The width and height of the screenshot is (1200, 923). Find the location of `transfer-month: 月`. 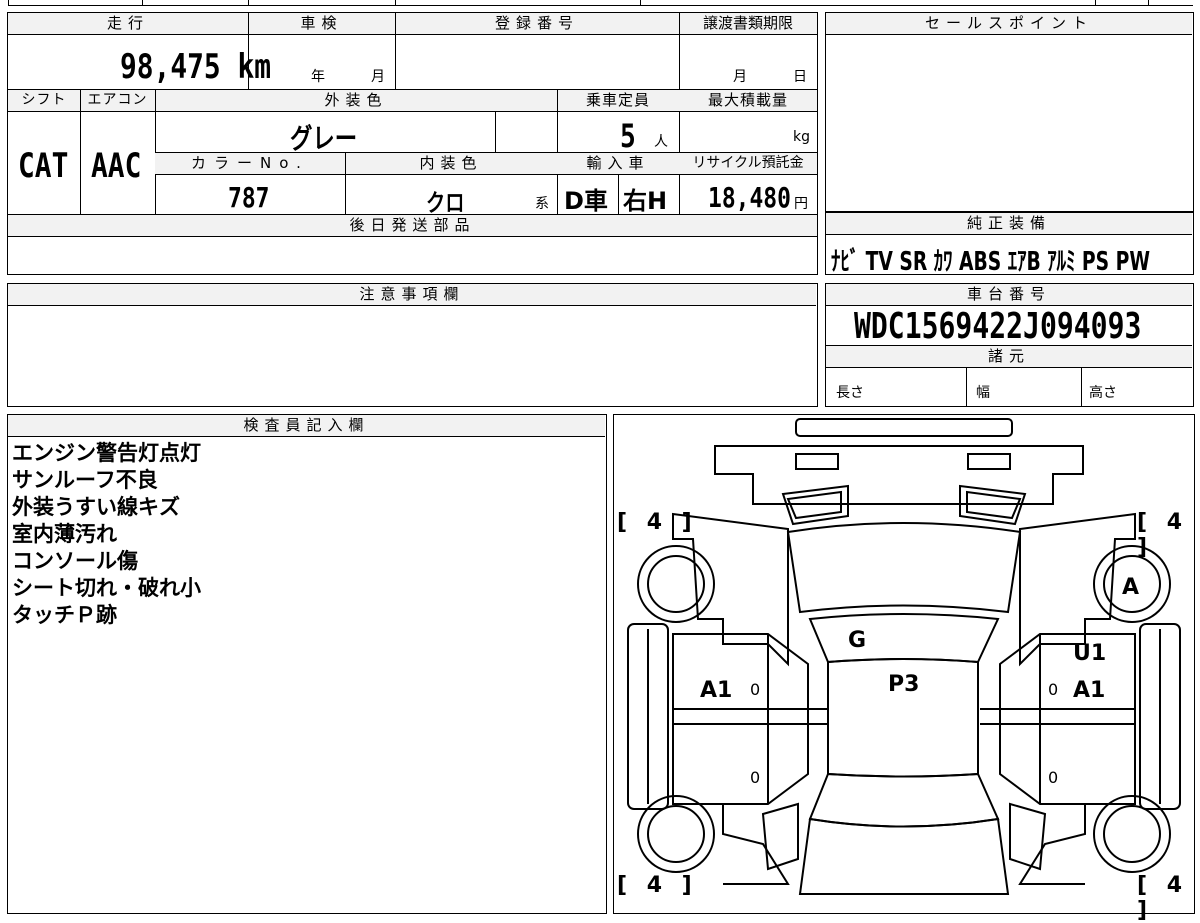

transfer-month: 月 is located at coordinates (740, 77).